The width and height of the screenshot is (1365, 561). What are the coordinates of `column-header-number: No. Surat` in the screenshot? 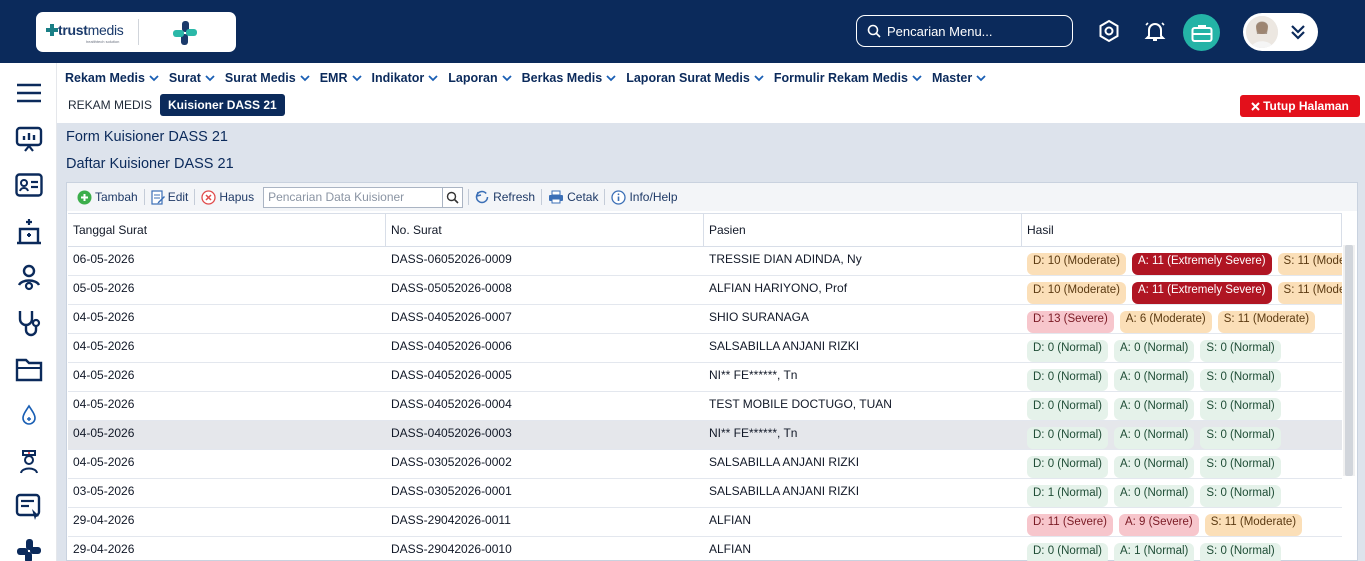 It's located at (545, 230).